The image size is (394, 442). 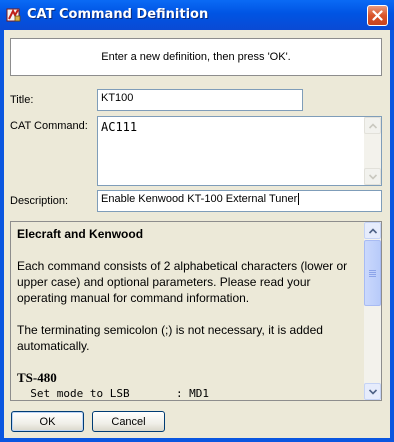 I want to click on title-bar: CAT Command Definition, so click(x=197, y=15).